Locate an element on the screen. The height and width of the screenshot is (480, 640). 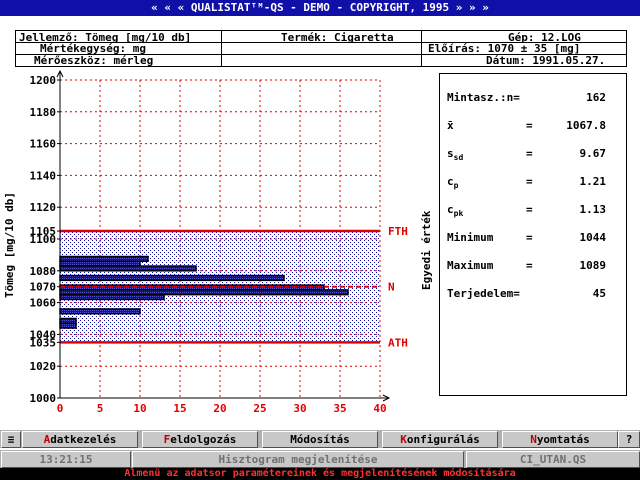
stat-row: Mintasz.:n= 162 is located at coordinates (533, 99).